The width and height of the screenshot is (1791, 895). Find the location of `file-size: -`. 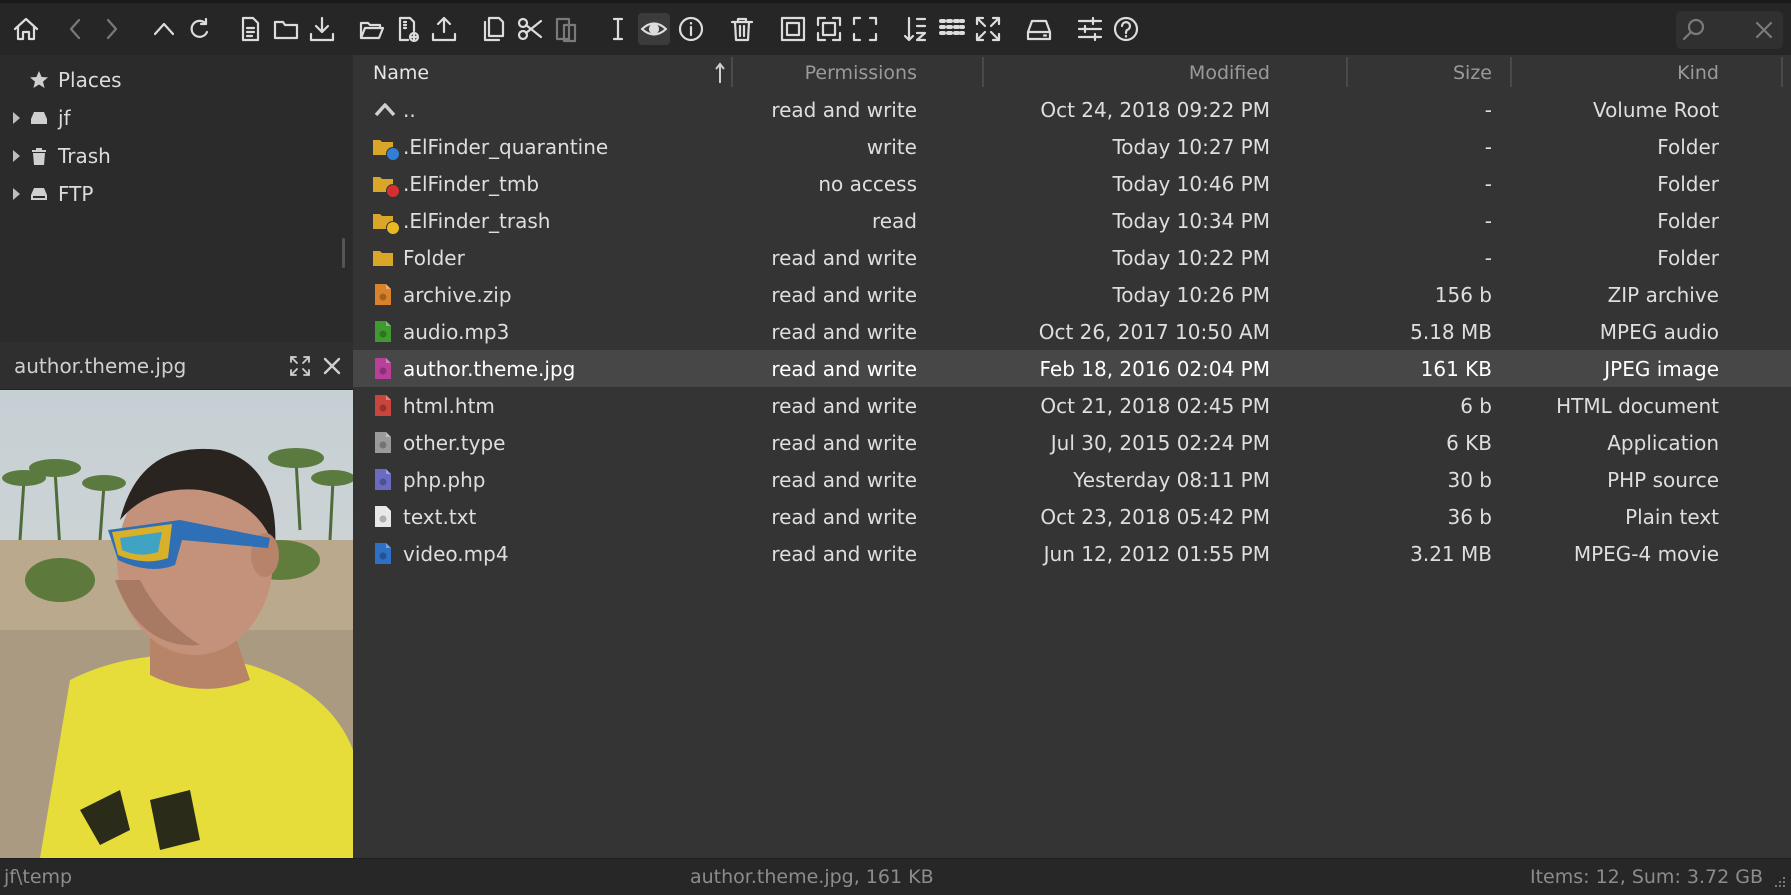

file-size: - is located at coordinates (1488, 221).